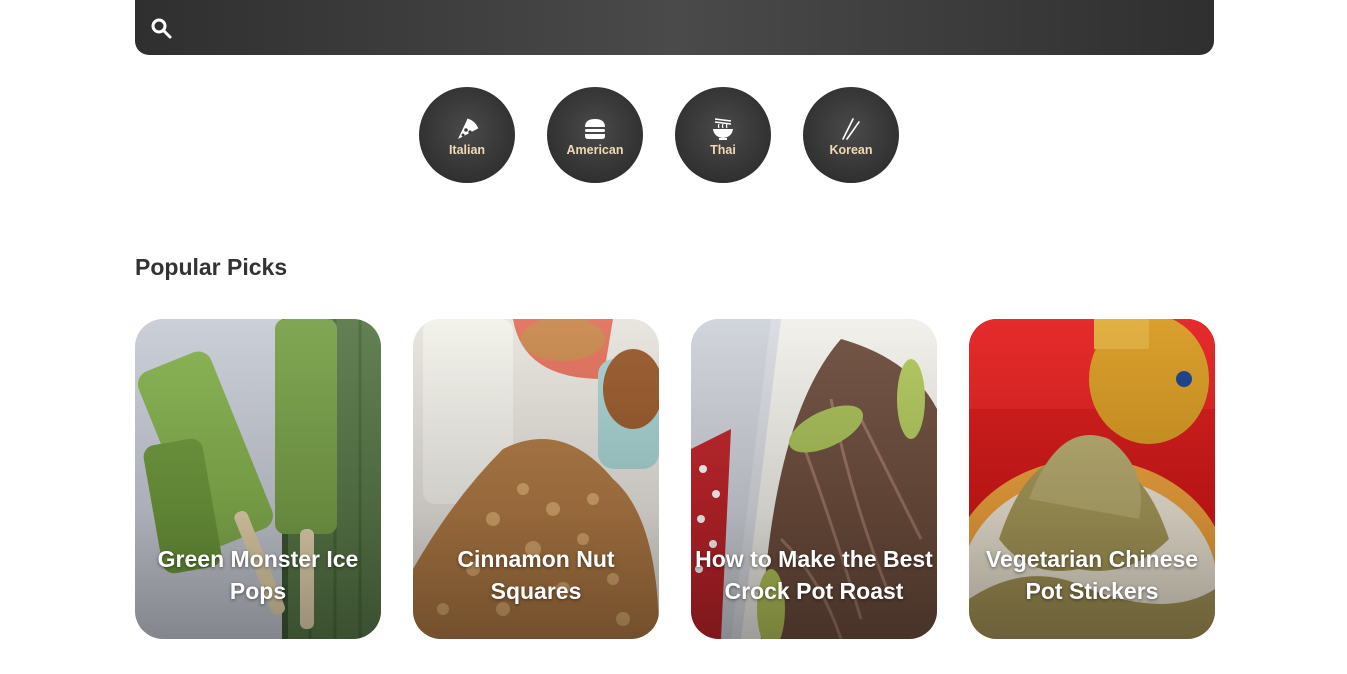 Image resolution: width=1347 pixels, height=674 pixels. What do you see at coordinates (723, 128) in the screenshot?
I see `noodle-bowl-icon` at bounding box center [723, 128].